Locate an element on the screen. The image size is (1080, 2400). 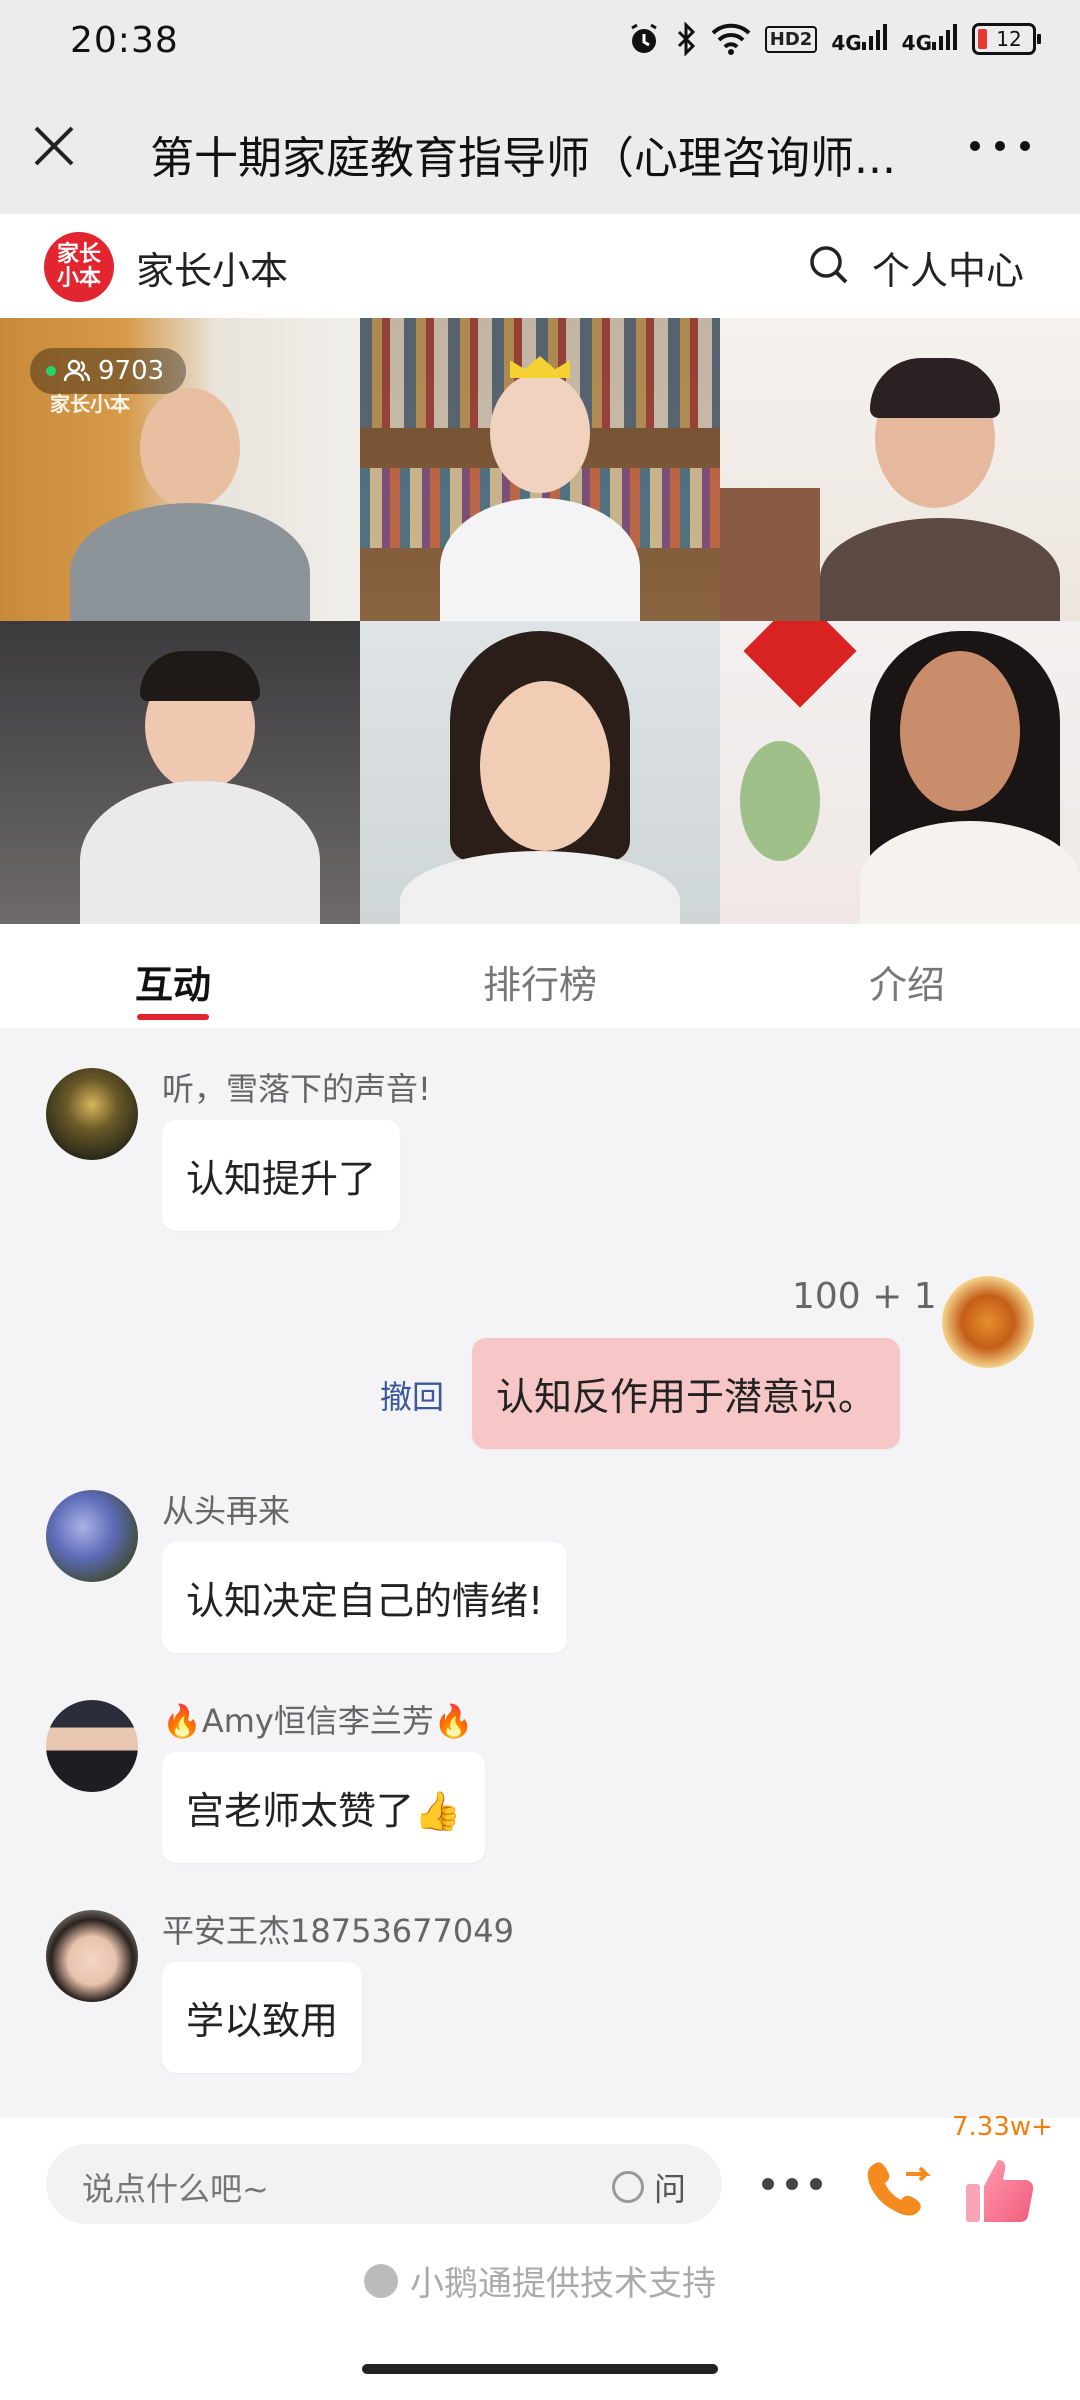
people-icon is located at coordinates (77, 370).